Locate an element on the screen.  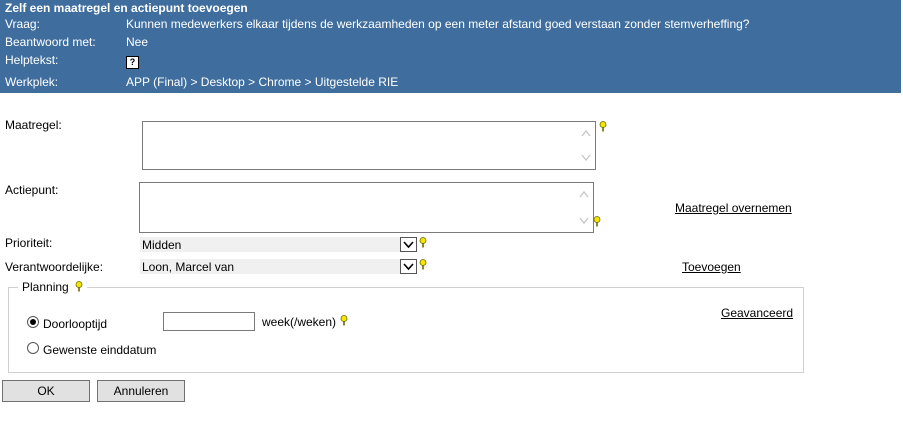
copy-measure-link: Maatregel overnemen is located at coordinates (733, 208).